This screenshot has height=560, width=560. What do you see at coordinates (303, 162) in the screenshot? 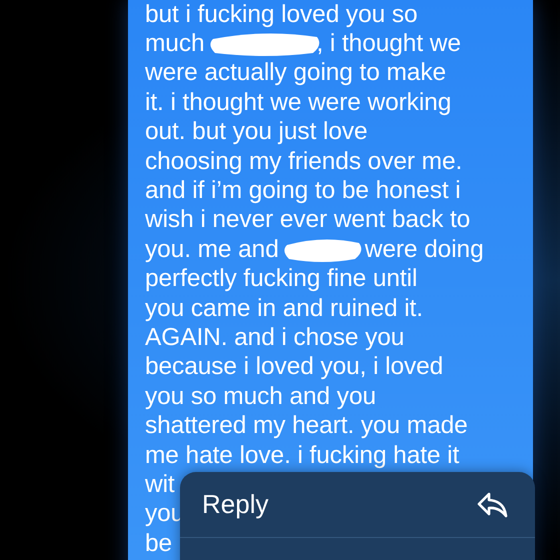
I see `message-text: choosing my friends over me.` at bounding box center [303, 162].